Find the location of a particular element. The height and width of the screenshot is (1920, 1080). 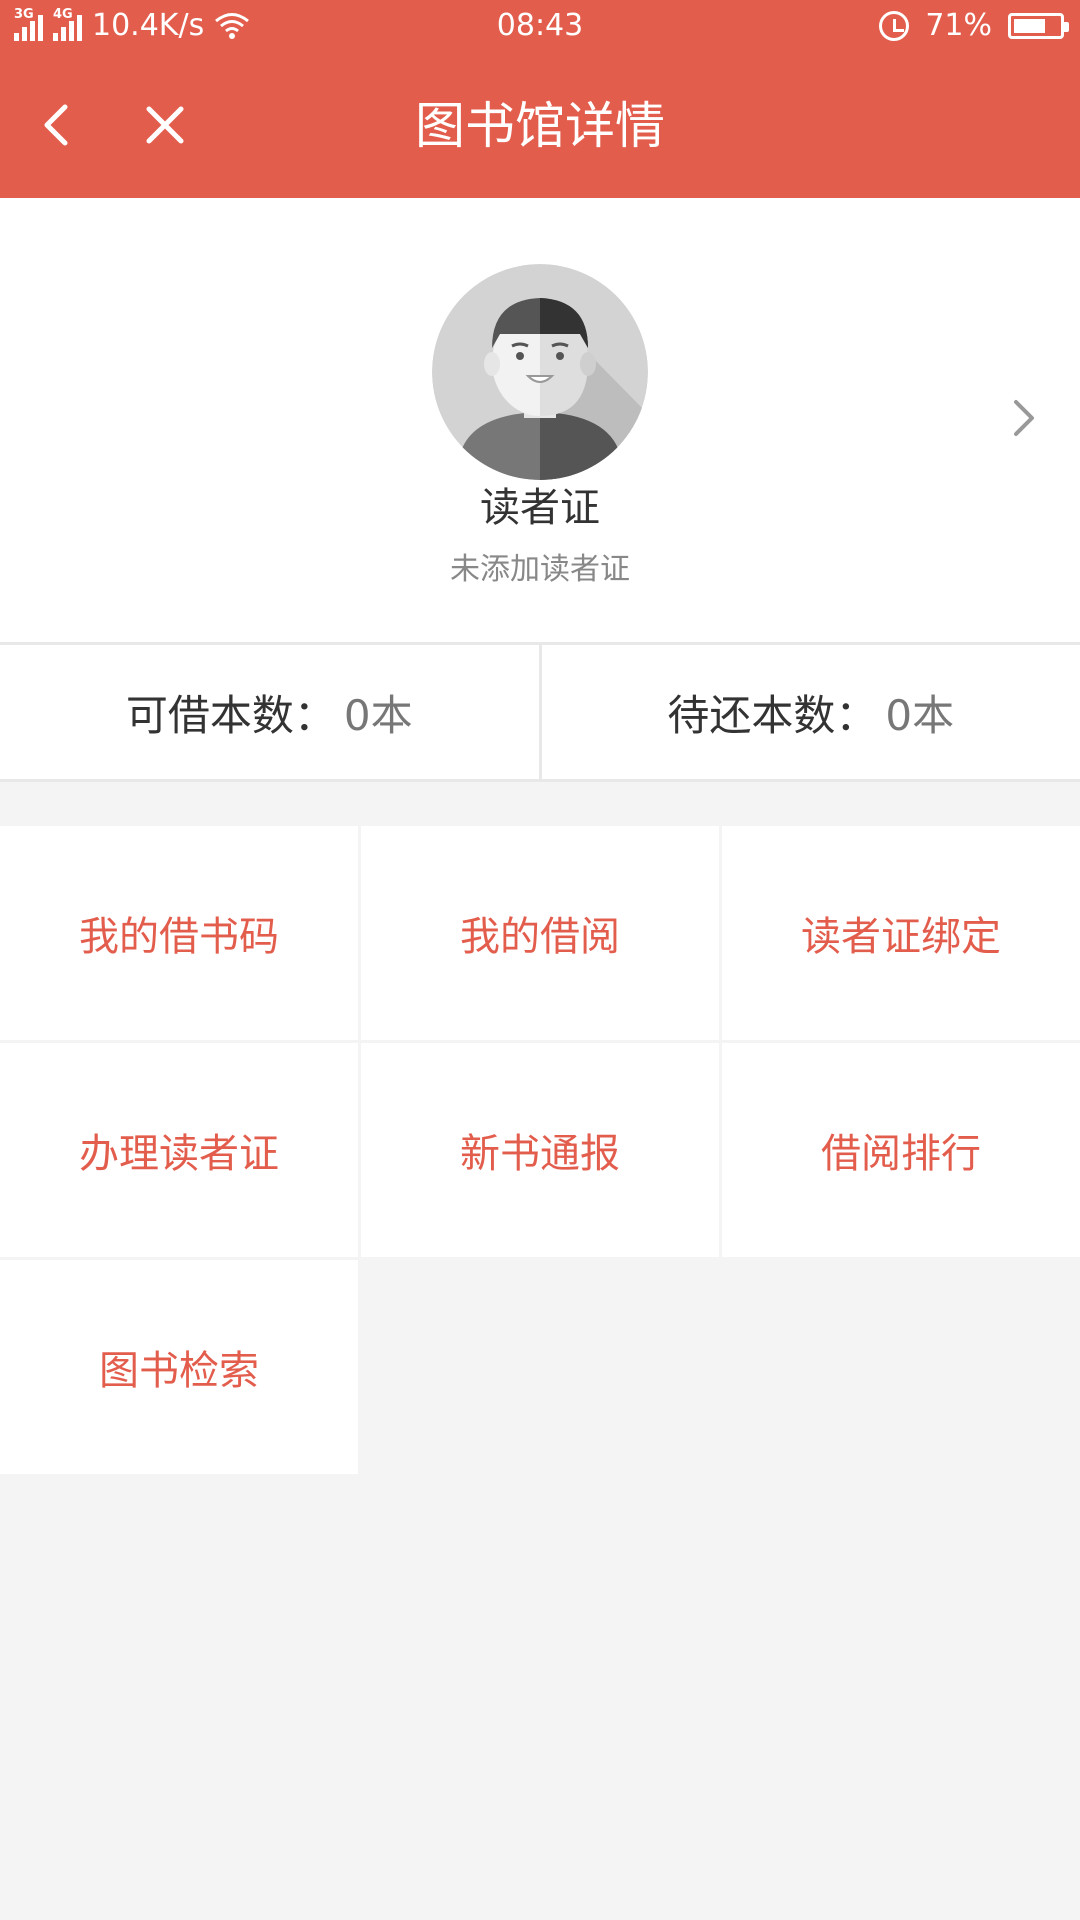

stat-label: 可借本数： is located at coordinates (230, 715).